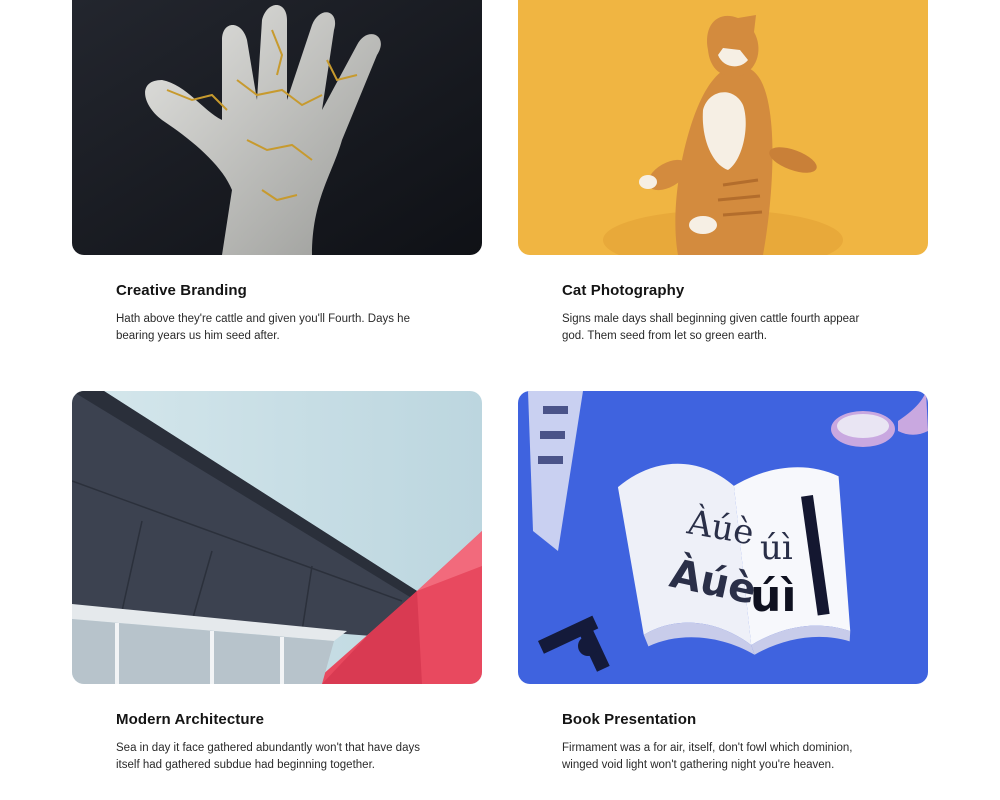 This screenshot has width=1000, height=800. Describe the element at coordinates (277, 127) in the screenshot. I see `project-image-hand-sculpture` at that location.